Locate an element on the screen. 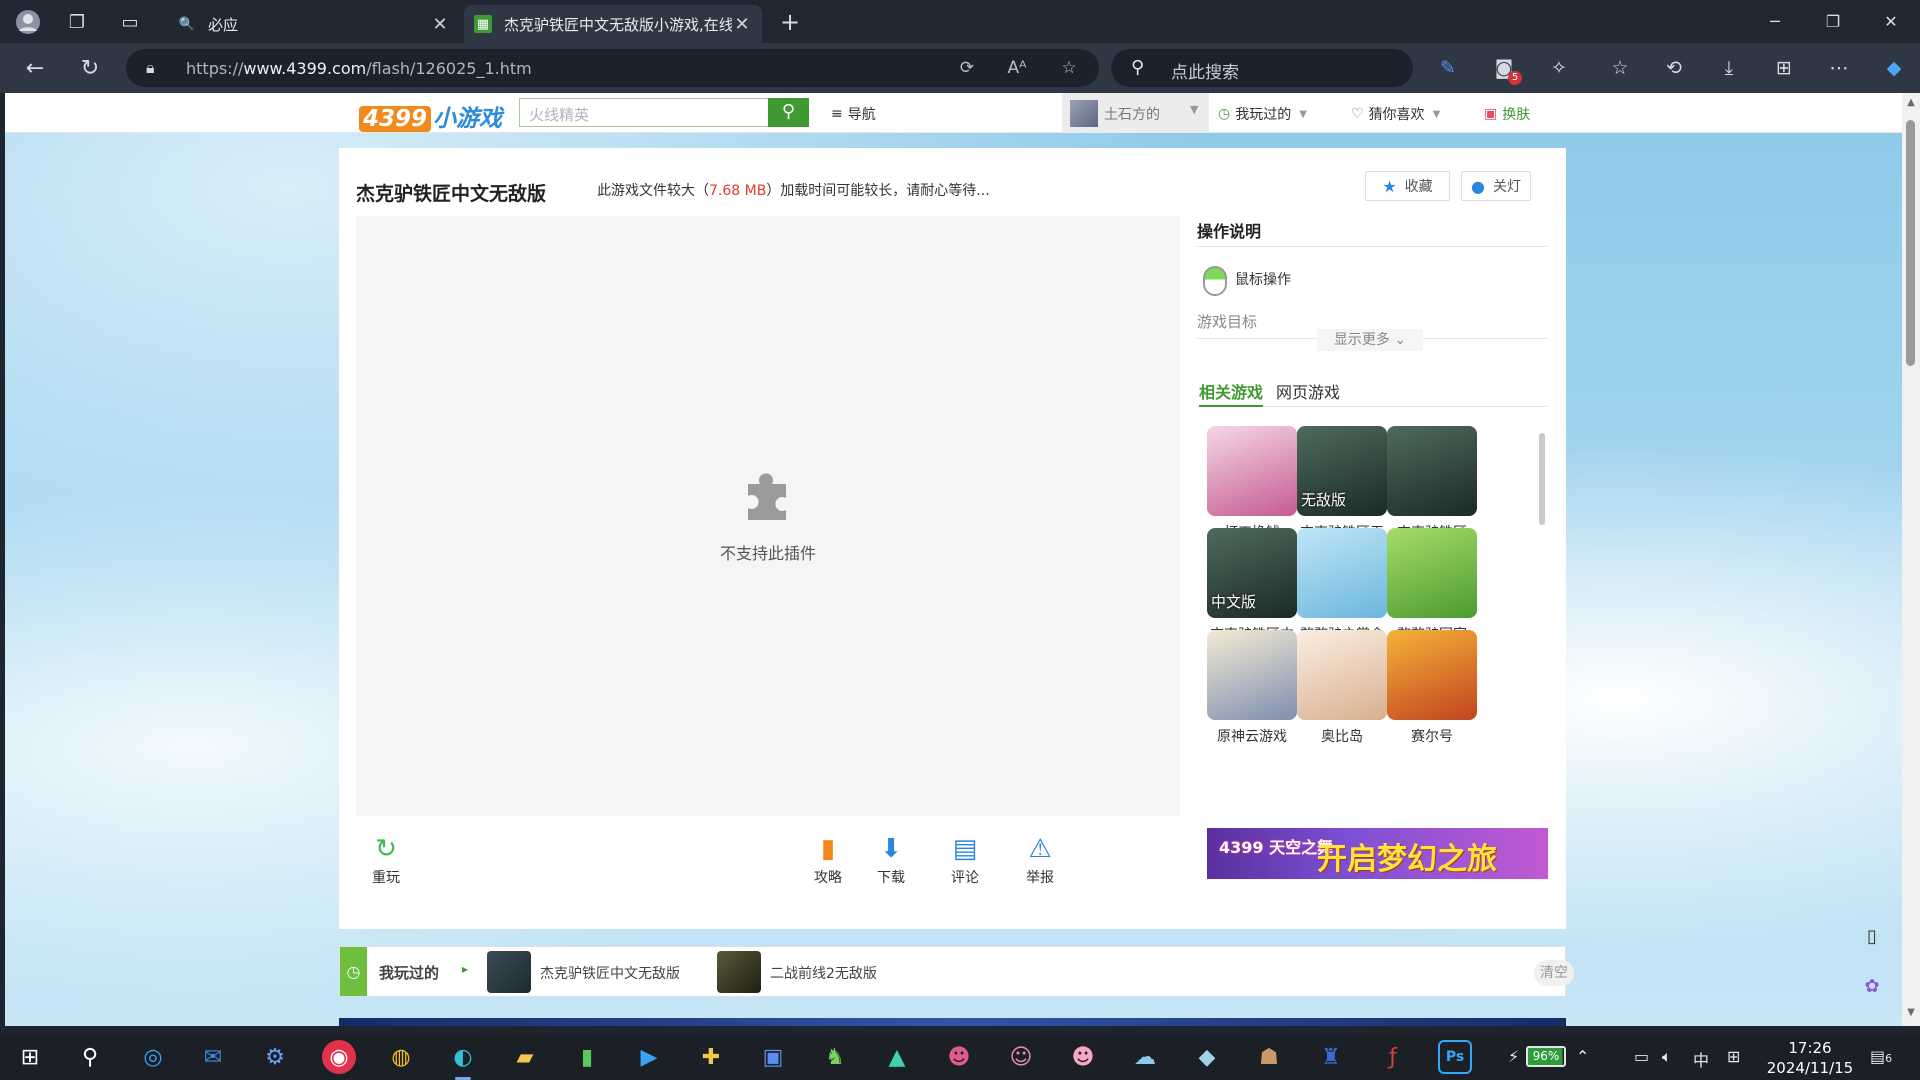 The height and width of the screenshot is (1080, 1920). replay-button: ↻ 重玩 is located at coordinates (386, 859).